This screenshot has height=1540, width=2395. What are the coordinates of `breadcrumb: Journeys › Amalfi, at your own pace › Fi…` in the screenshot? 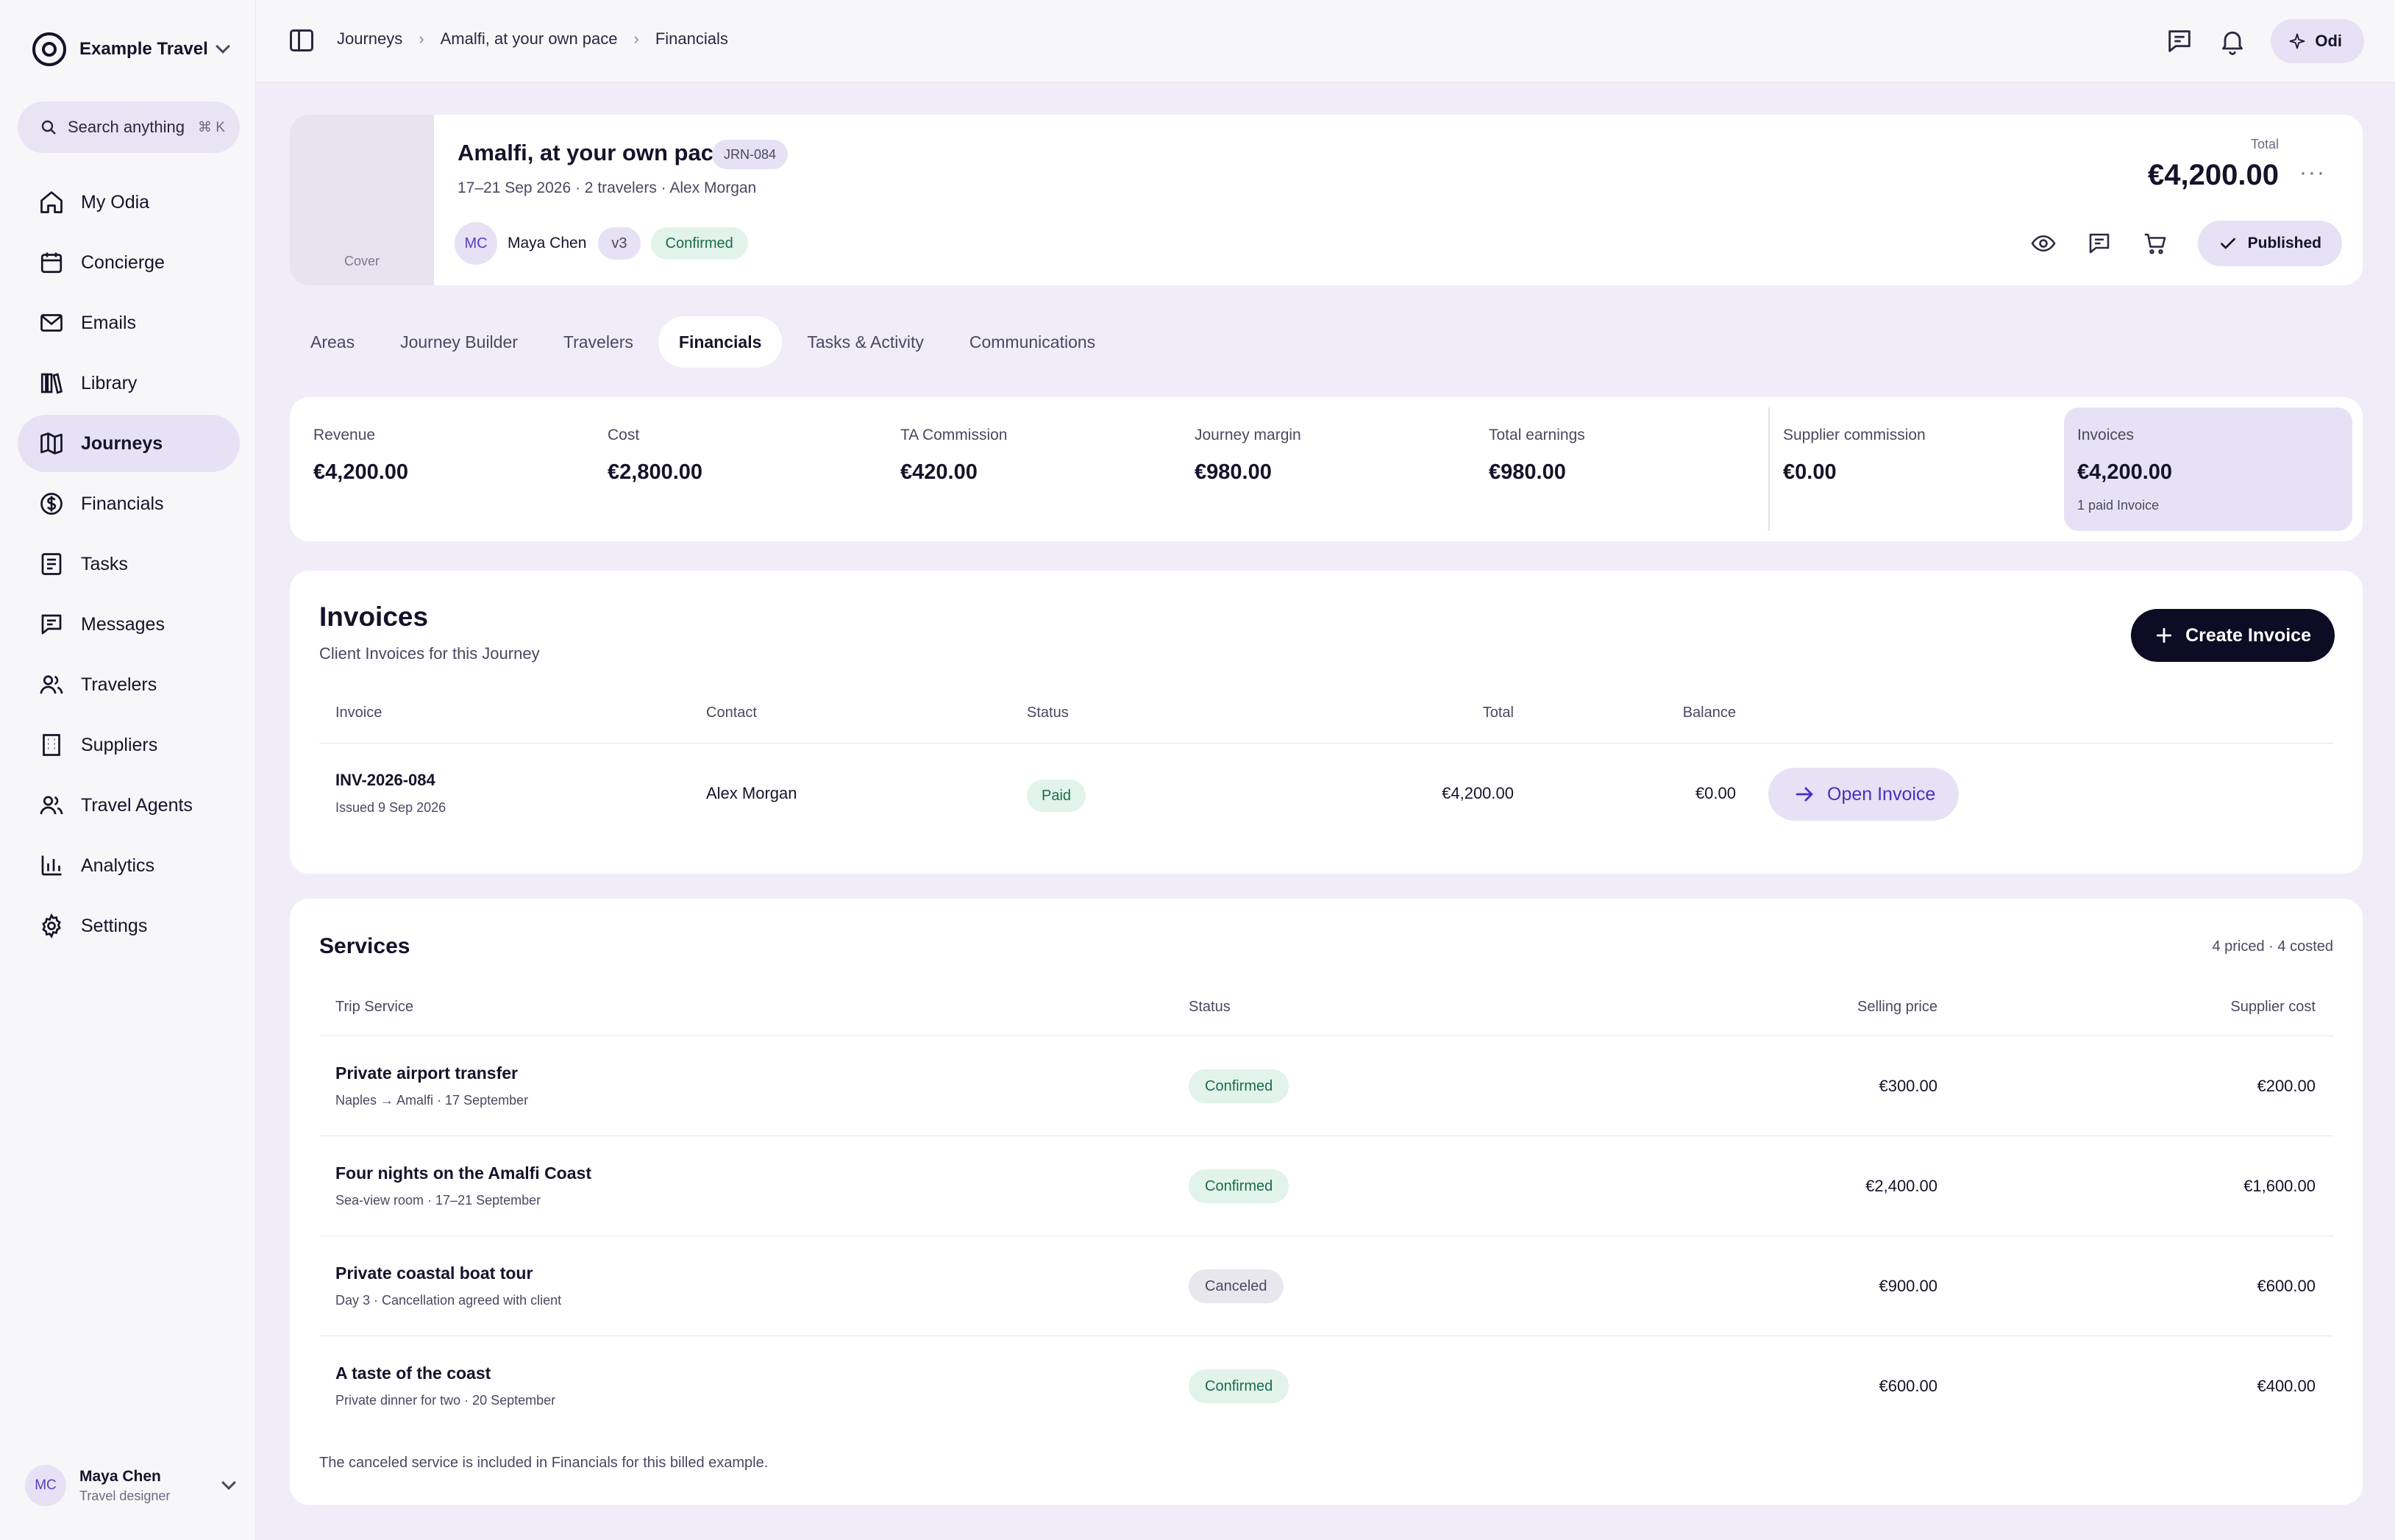 It's located at (532, 39).